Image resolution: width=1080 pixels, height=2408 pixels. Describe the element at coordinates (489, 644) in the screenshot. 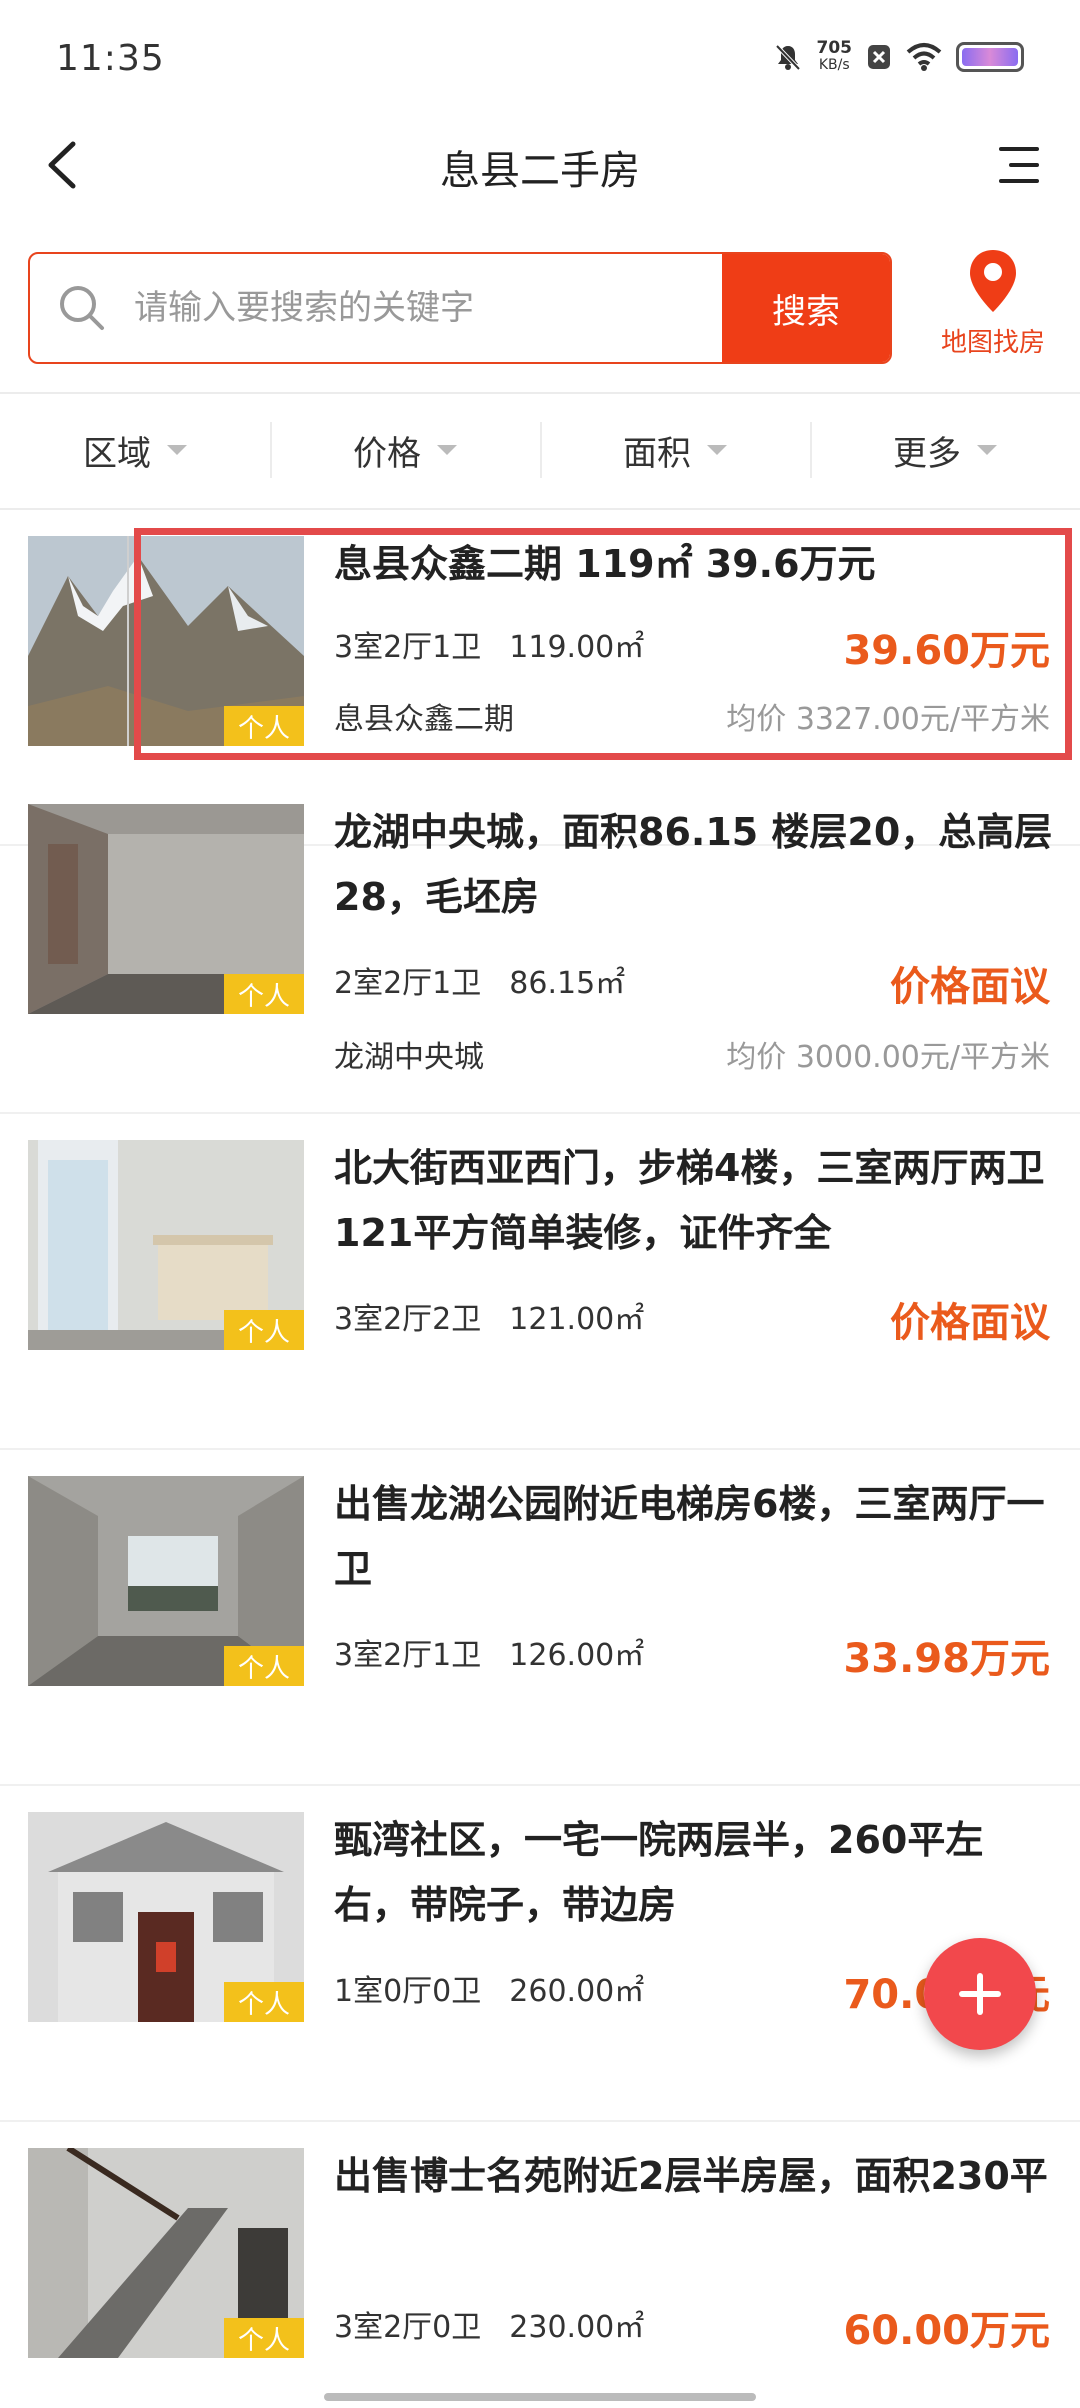

I see `listing-specs: 3室2厅1卫 119.00㎡` at that location.